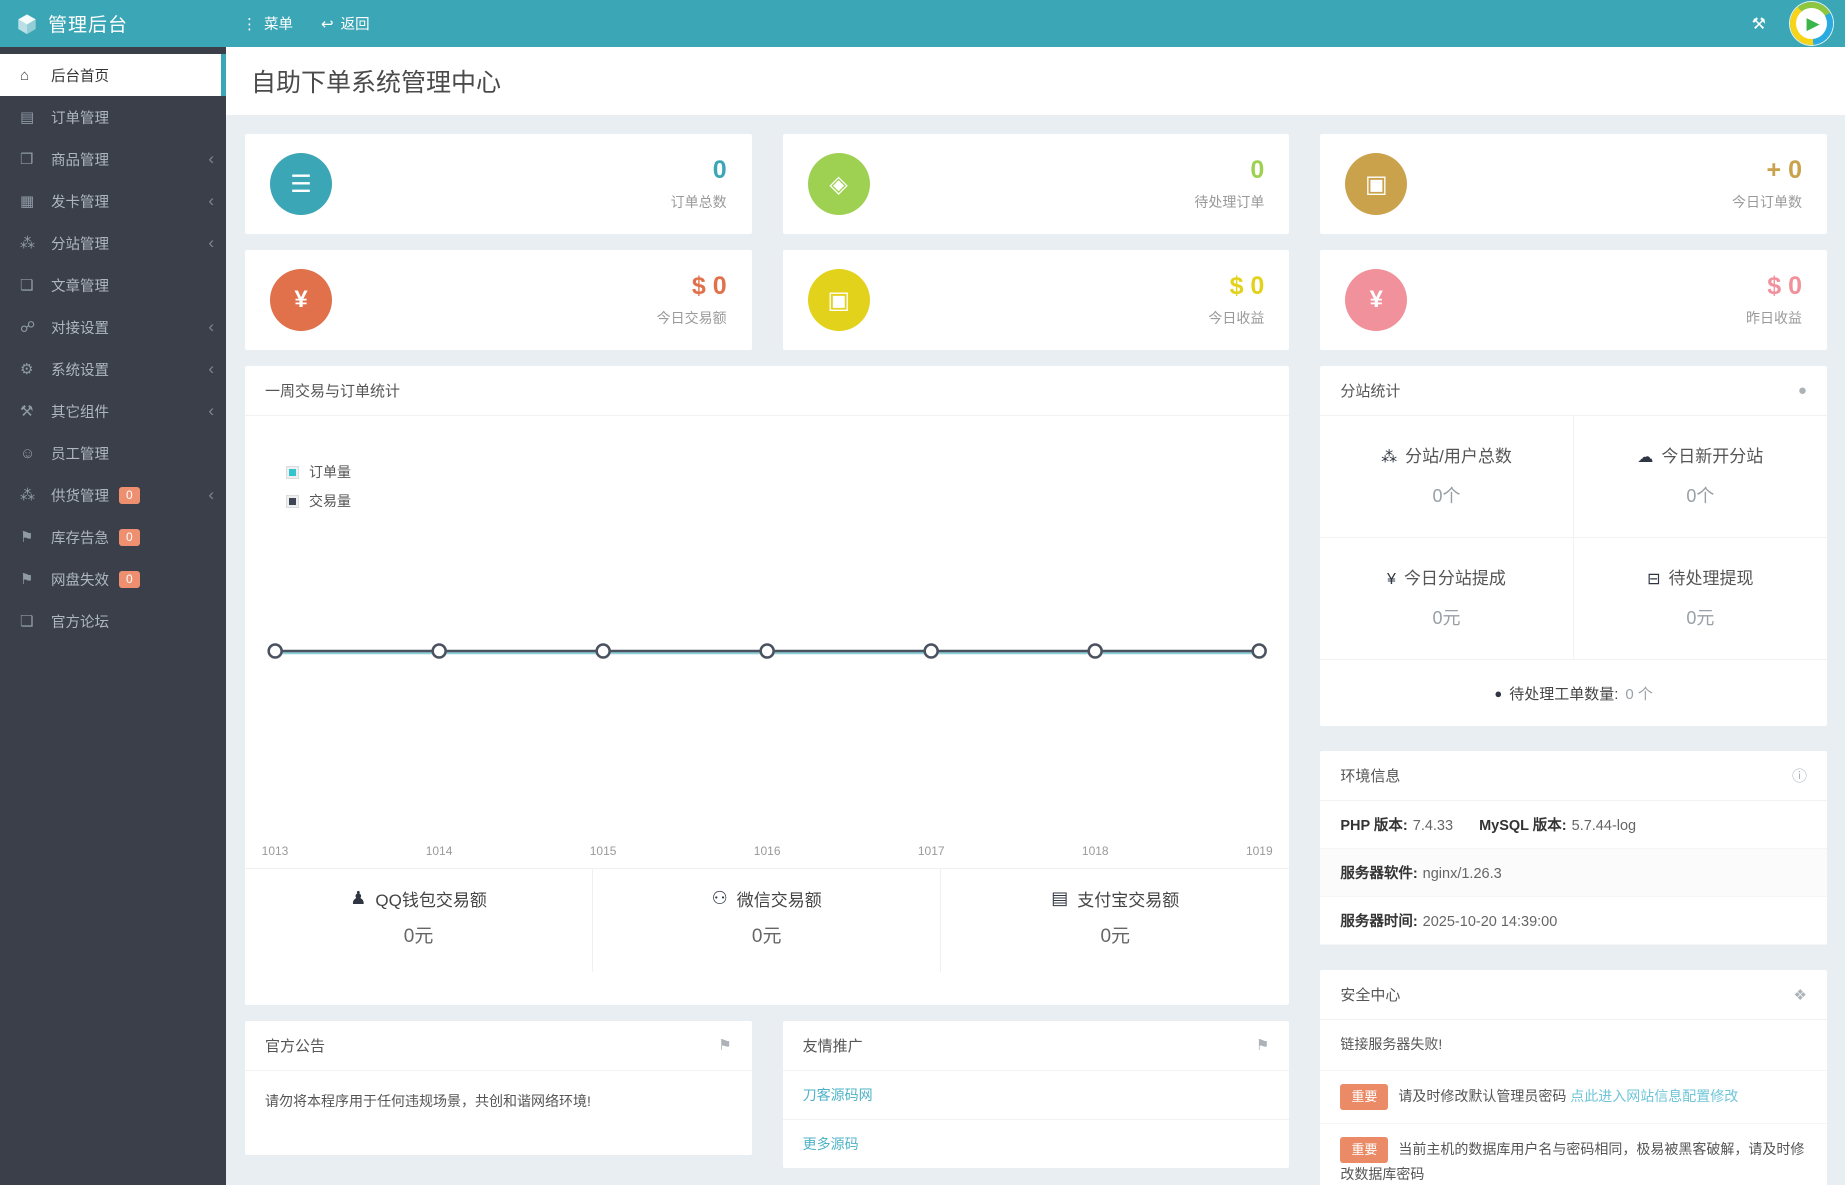 This screenshot has width=1845, height=1185. Describe the element at coordinates (88, 25) in the screenshot. I see `brand-title: 管理后台` at that location.